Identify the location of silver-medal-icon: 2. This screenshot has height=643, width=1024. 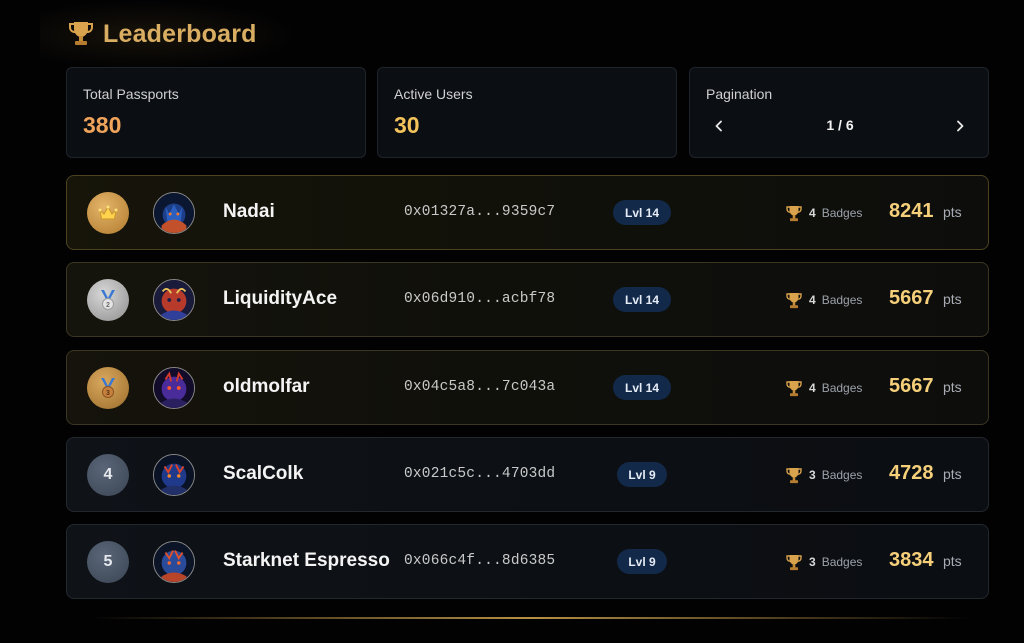
(108, 300).